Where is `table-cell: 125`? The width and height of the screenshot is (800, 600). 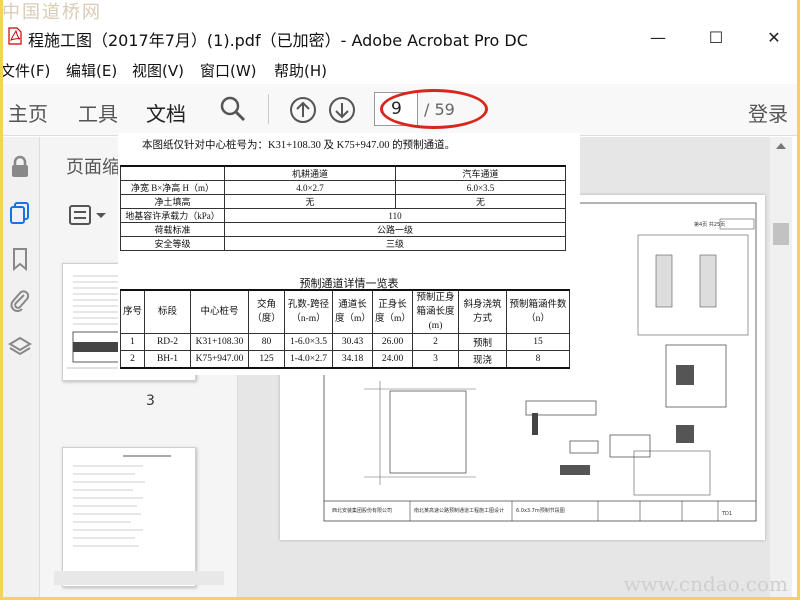
table-cell: 125 is located at coordinates (266, 359).